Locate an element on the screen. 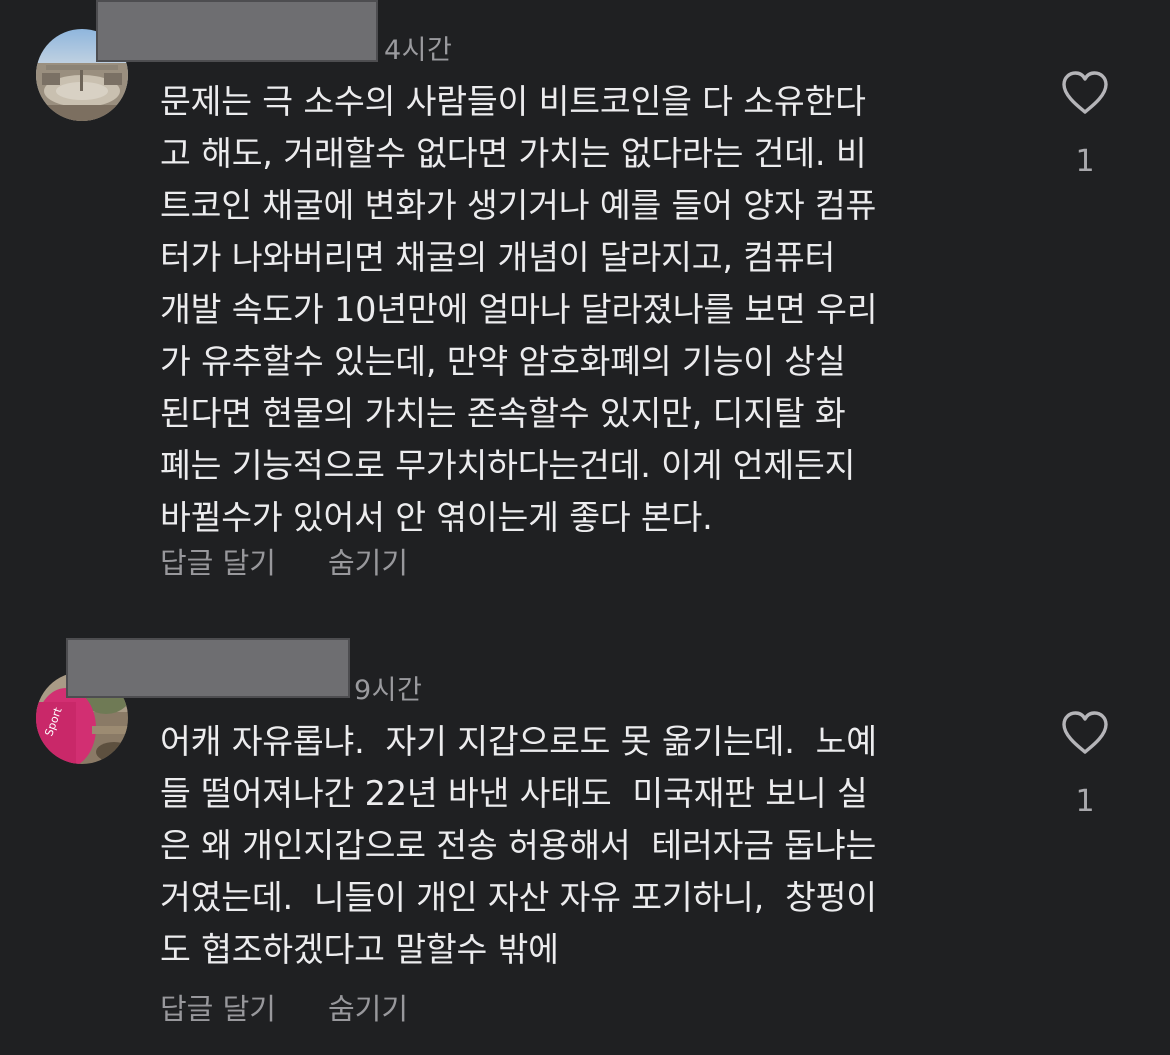 This screenshot has height=1055, width=1170. comment-timestamp: 4시간 is located at coordinates (418, 50).